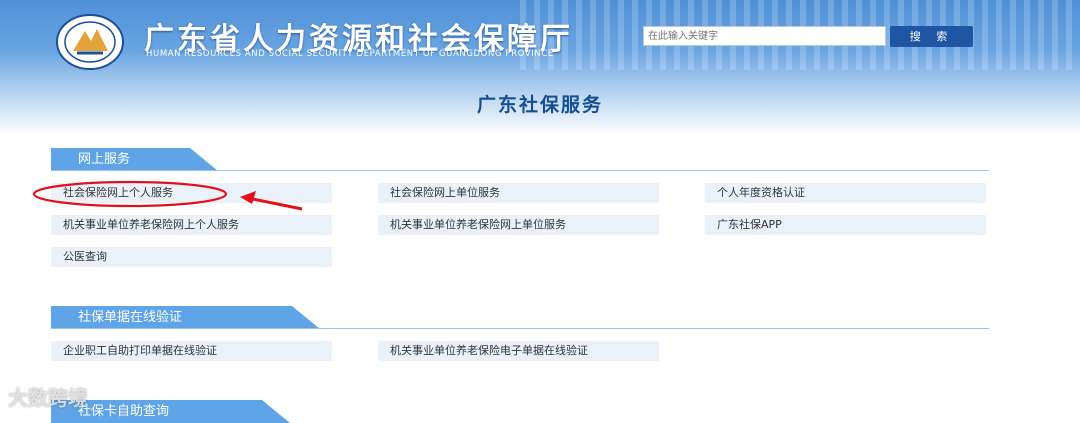 The image size is (1080, 423). I want to click on section-title: 社保单据在线验证, so click(185, 317).